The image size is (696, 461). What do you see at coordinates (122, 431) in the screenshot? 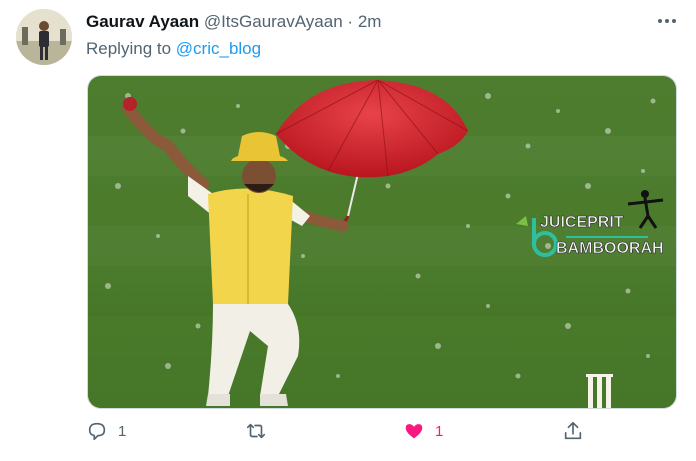
I see `reply-count: 1` at bounding box center [122, 431].